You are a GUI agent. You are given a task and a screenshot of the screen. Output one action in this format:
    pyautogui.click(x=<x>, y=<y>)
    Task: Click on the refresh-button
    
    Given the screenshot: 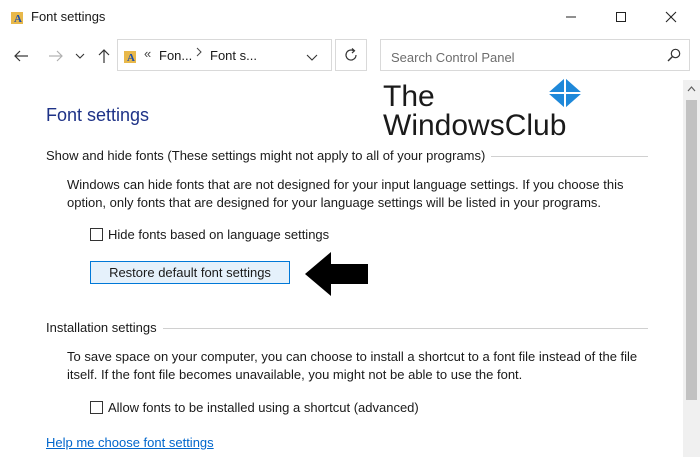 What is the action you would take?
    pyautogui.click(x=351, y=55)
    